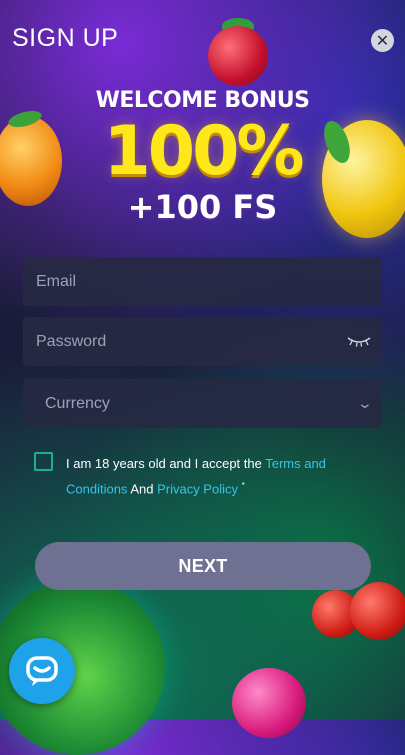 The width and height of the screenshot is (405, 755). What do you see at coordinates (166, 463) in the screenshot?
I see `terms-text-part: I am 18 years old and I accept the` at bounding box center [166, 463].